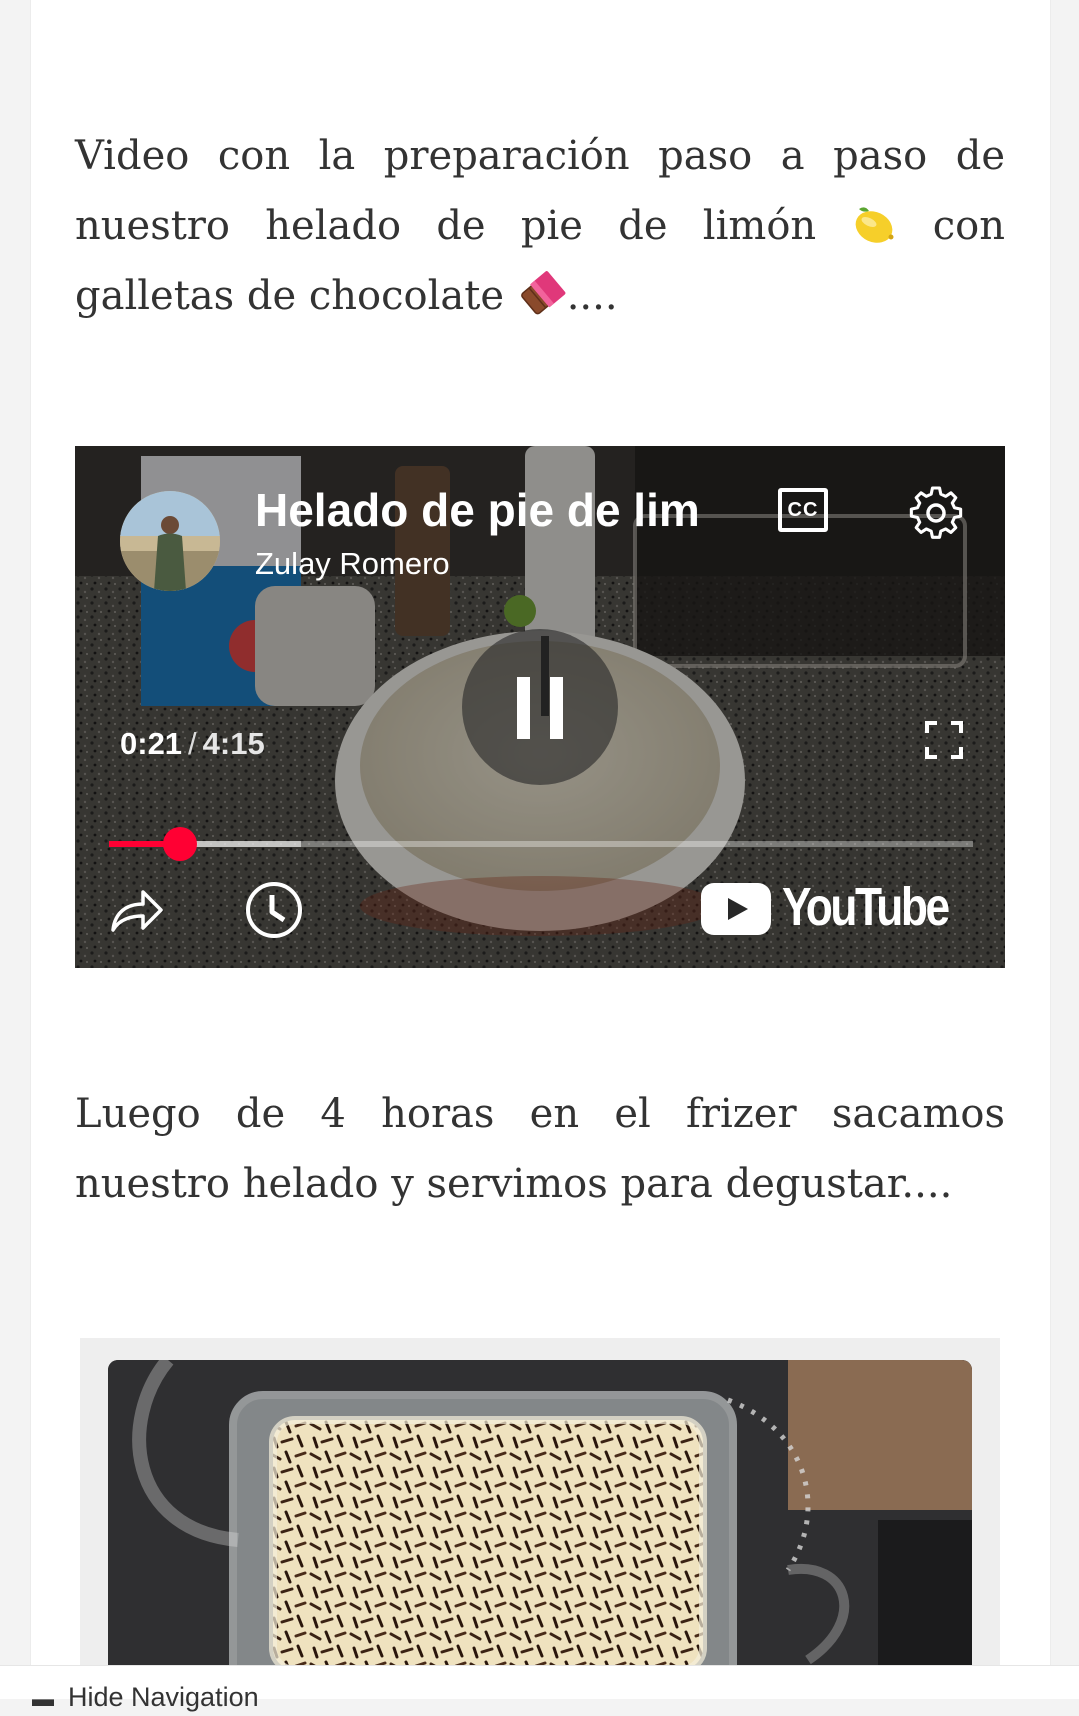 The image size is (1079, 1716). What do you see at coordinates (274, 910) in the screenshot?
I see `watch-later-icon` at bounding box center [274, 910].